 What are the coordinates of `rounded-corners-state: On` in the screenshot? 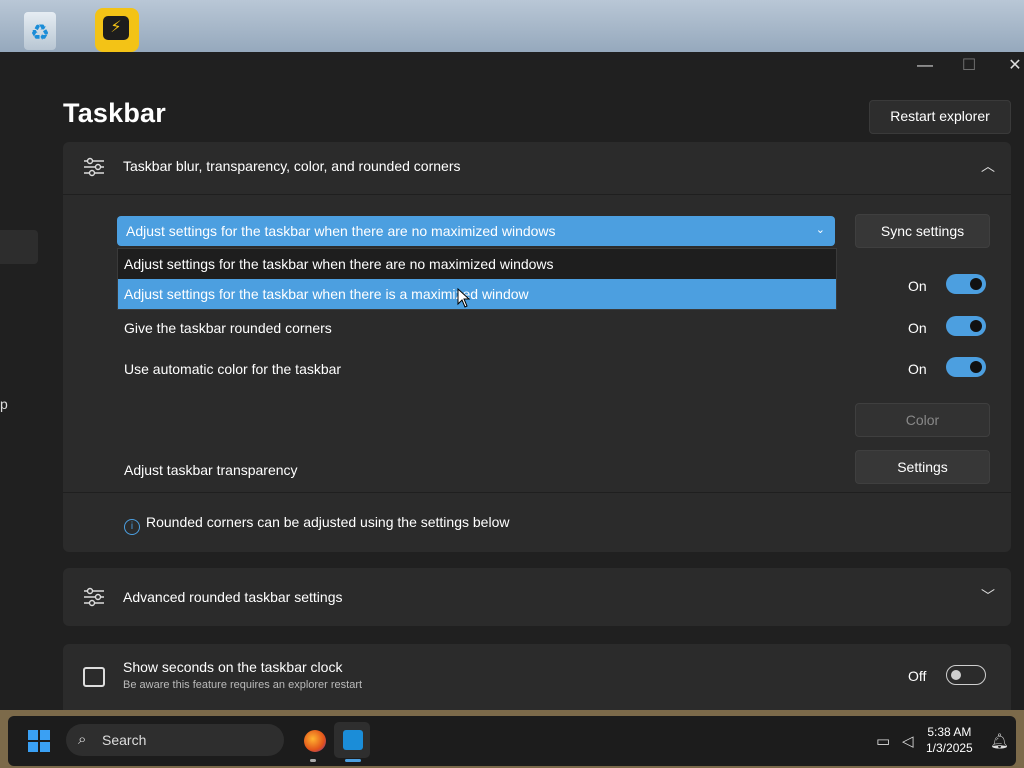 It's located at (917, 328).